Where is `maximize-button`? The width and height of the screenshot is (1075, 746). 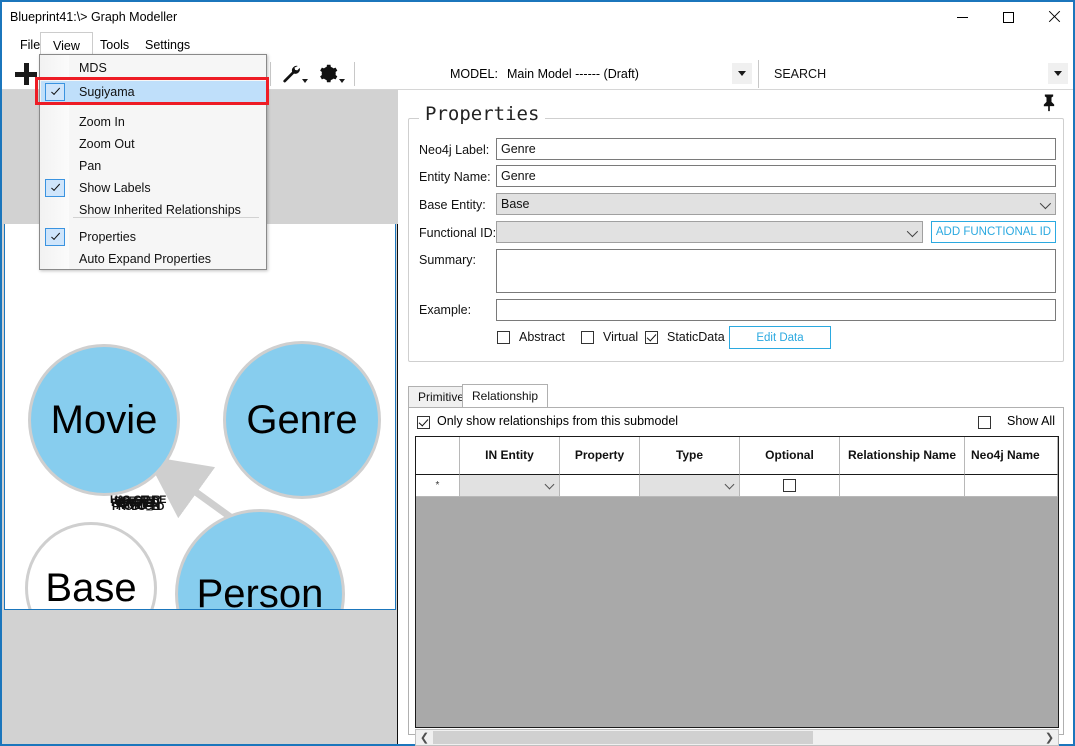 maximize-button is located at coordinates (1008, 17).